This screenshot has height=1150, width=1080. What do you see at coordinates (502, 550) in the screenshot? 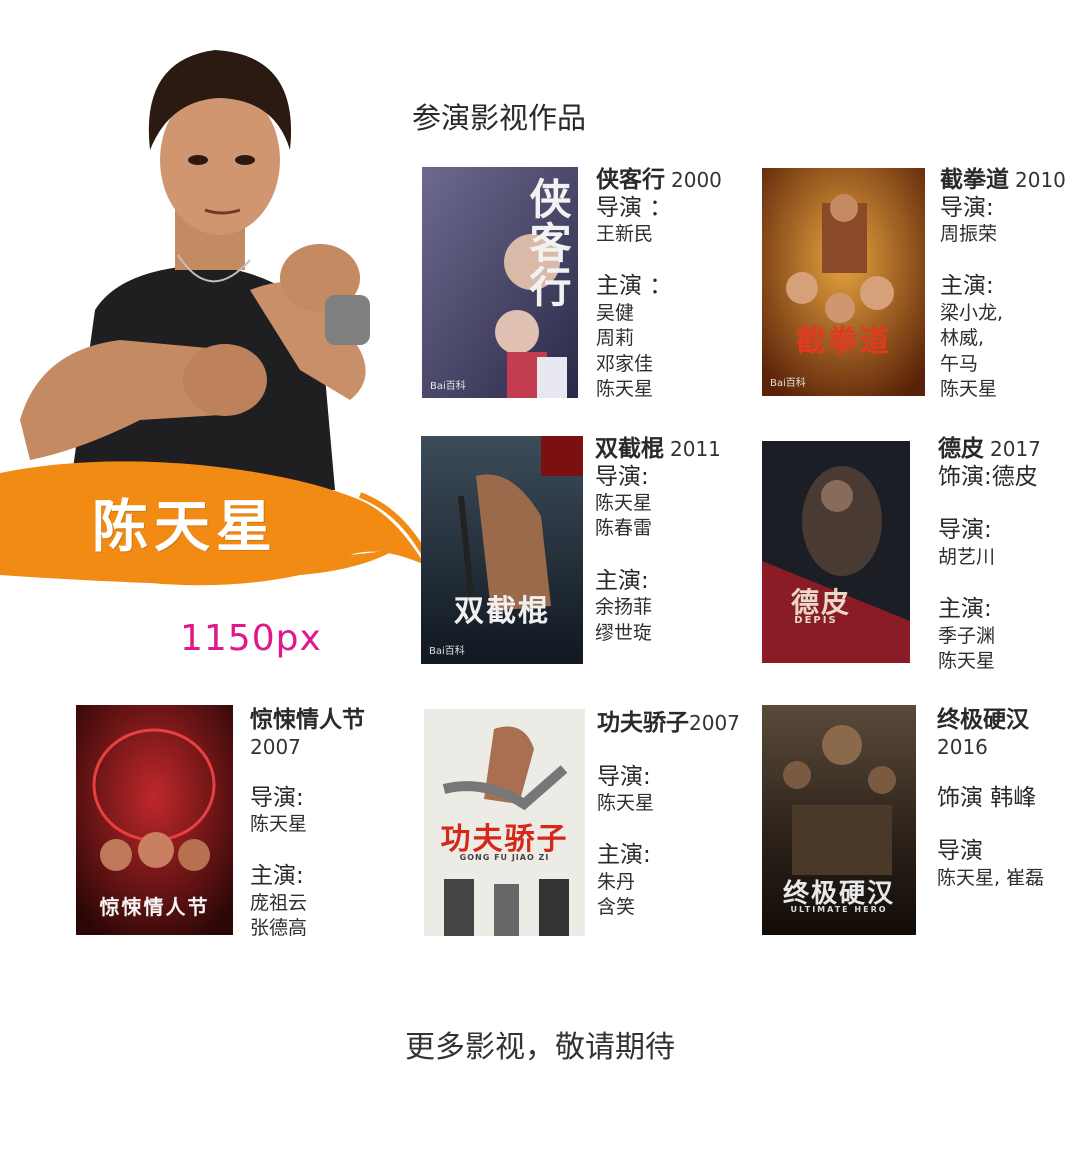
I see `film-poster-shuangjiegun: 双截棍 Bai百科` at bounding box center [502, 550].